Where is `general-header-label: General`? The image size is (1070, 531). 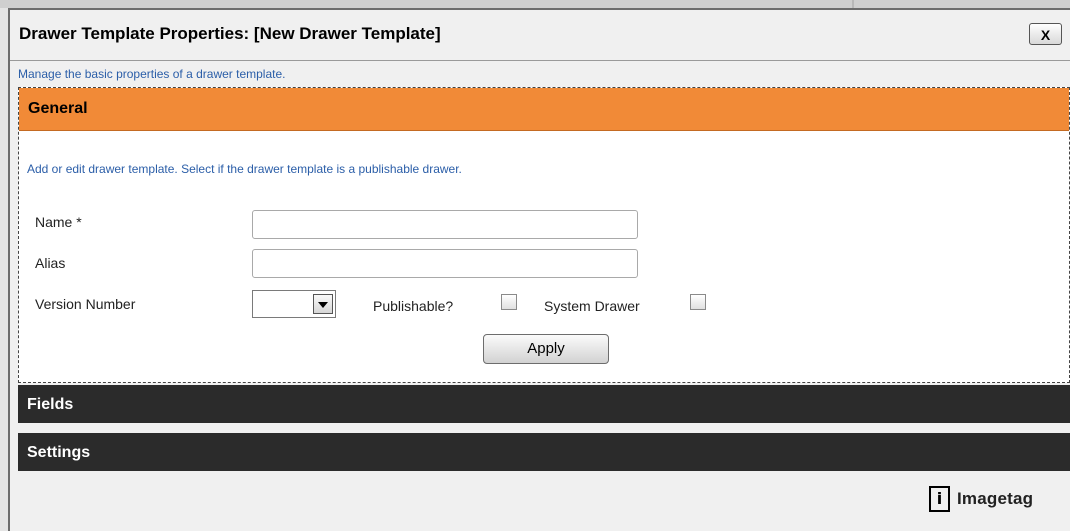
general-header-label: General is located at coordinates (58, 108).